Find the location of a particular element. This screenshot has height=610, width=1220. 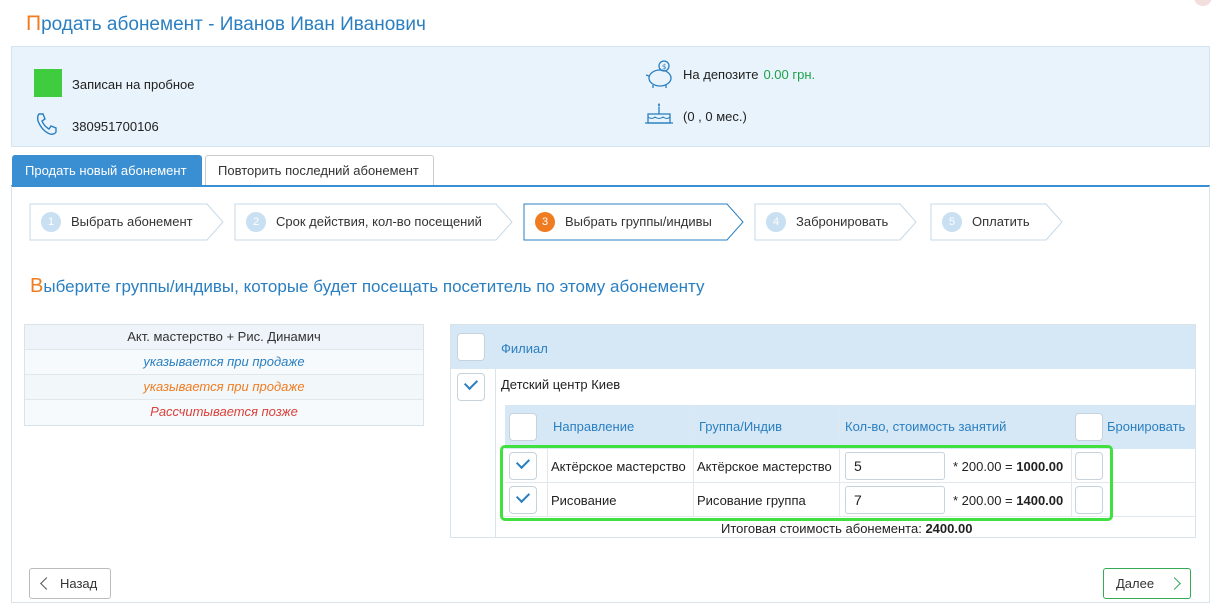

step-3-label: Выбрать группы/индивы is located at coordinates (638, 221).